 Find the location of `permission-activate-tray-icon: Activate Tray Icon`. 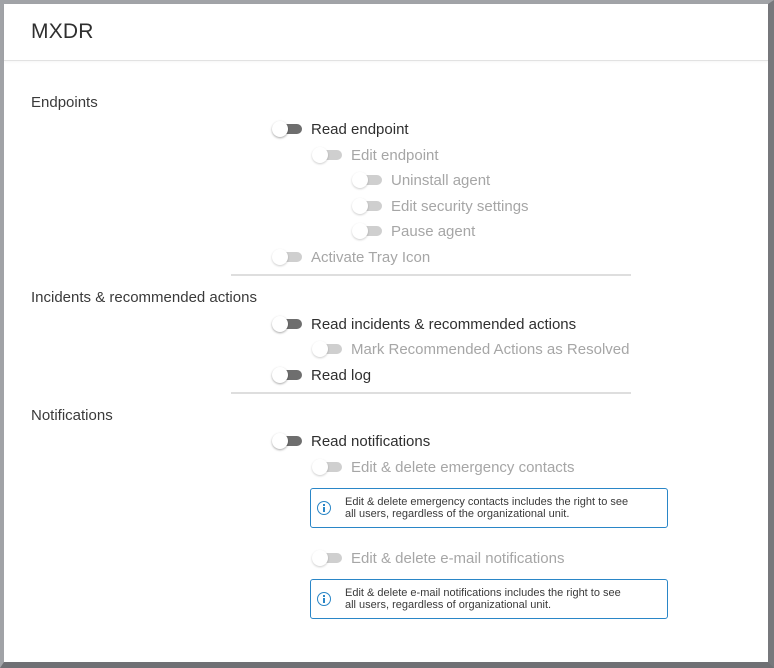

permission-activate-tray-icon: Activate Tray Icon is located at coordinates (351, 257).